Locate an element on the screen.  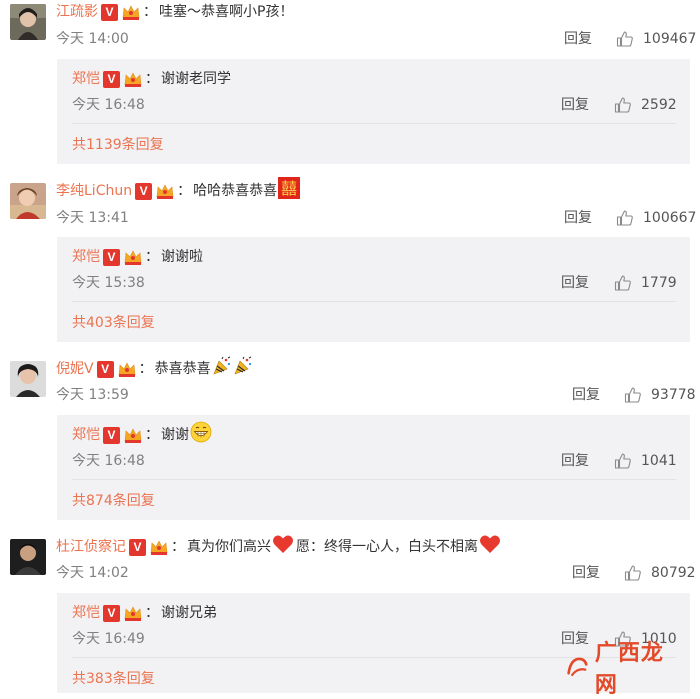
more-replies-link: 共383条回复 is located at coordinates (113, 679).